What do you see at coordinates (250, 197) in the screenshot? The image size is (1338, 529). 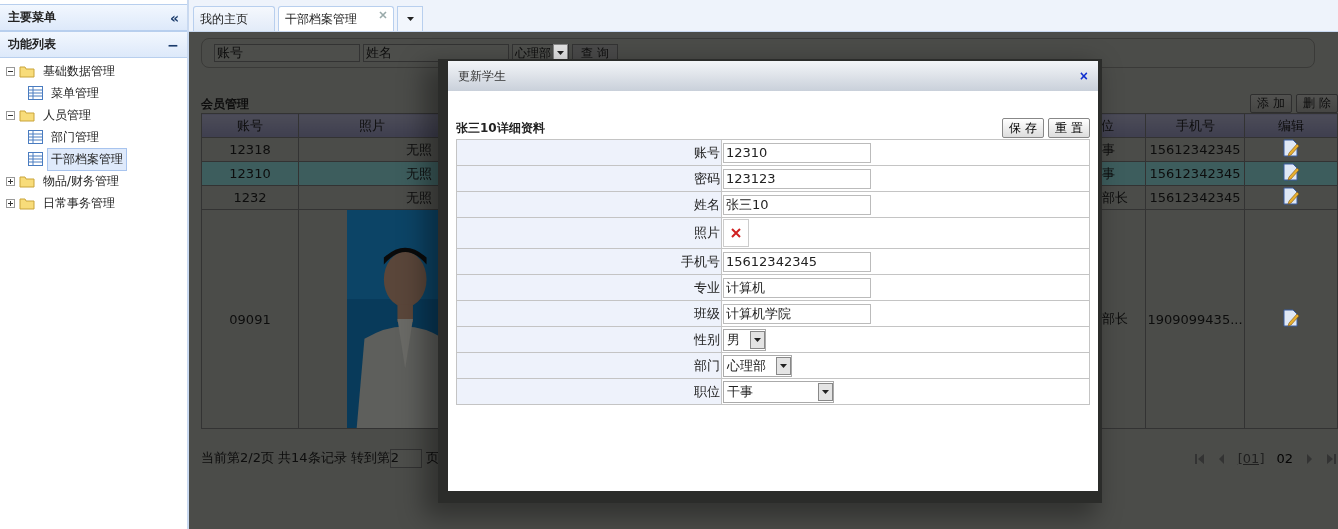 I see `table-cell: 1232` at bounding box center [250, 197].